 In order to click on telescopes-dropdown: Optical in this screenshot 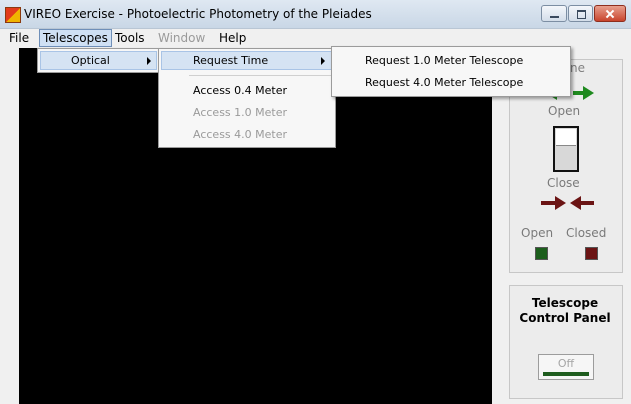, I will do `click(98, 60)`.